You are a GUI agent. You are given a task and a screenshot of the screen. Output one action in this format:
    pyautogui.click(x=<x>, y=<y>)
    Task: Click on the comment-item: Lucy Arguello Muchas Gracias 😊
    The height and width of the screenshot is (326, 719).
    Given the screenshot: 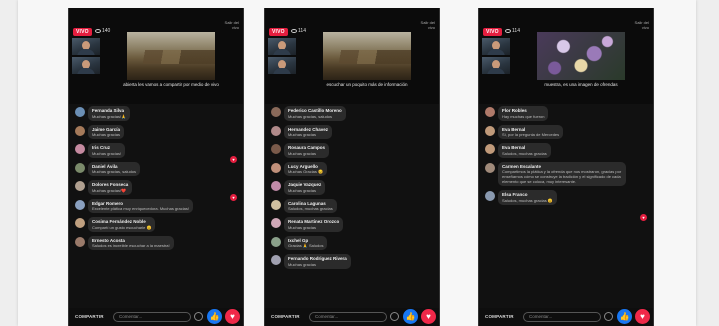 What is the action you would take?
    pyautogui.click(x=352, y=168)
    